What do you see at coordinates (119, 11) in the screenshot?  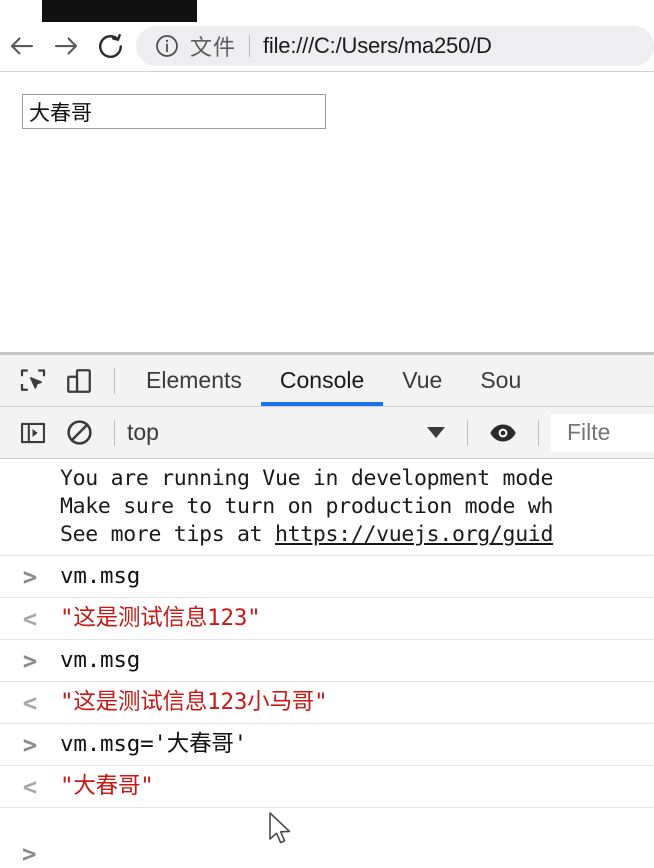 I see `tab-strip-redacted` at bounding box center [119, 11].